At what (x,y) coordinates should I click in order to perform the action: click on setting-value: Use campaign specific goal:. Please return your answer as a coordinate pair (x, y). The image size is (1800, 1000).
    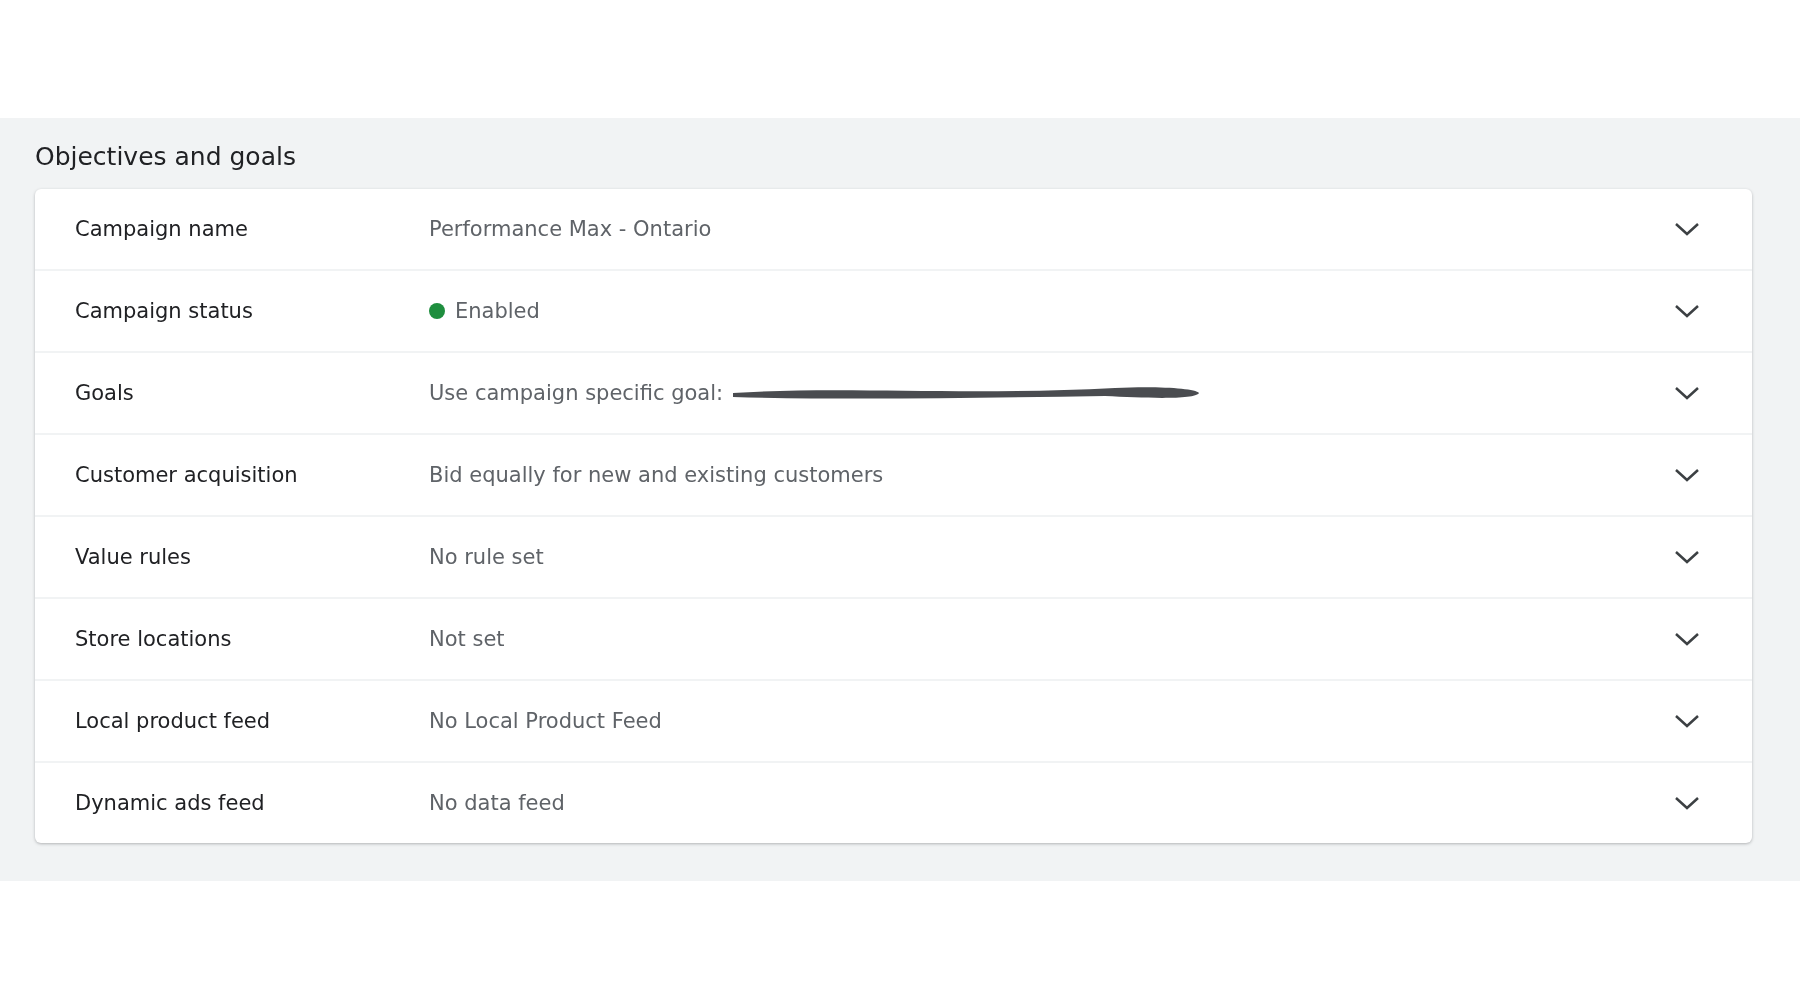
    Looking at the image, I should click on (576, 393).